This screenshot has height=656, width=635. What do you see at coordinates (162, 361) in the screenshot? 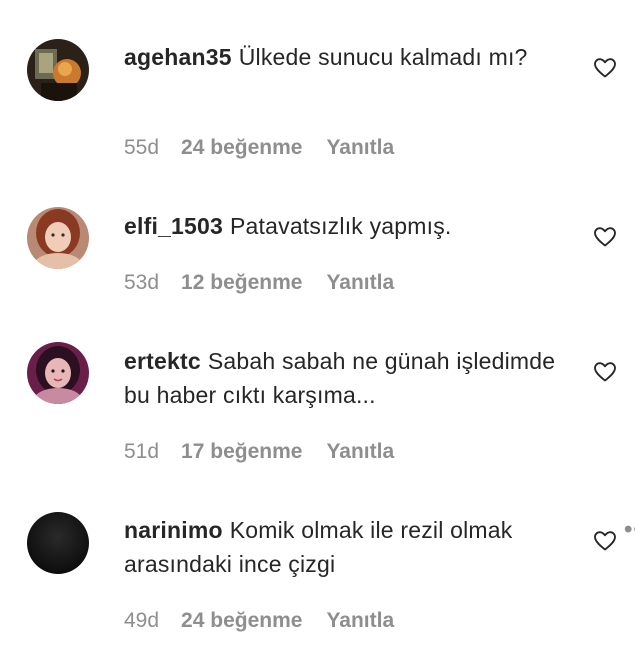
I see `username-link: ertektc` at bounding box center [162, 361].